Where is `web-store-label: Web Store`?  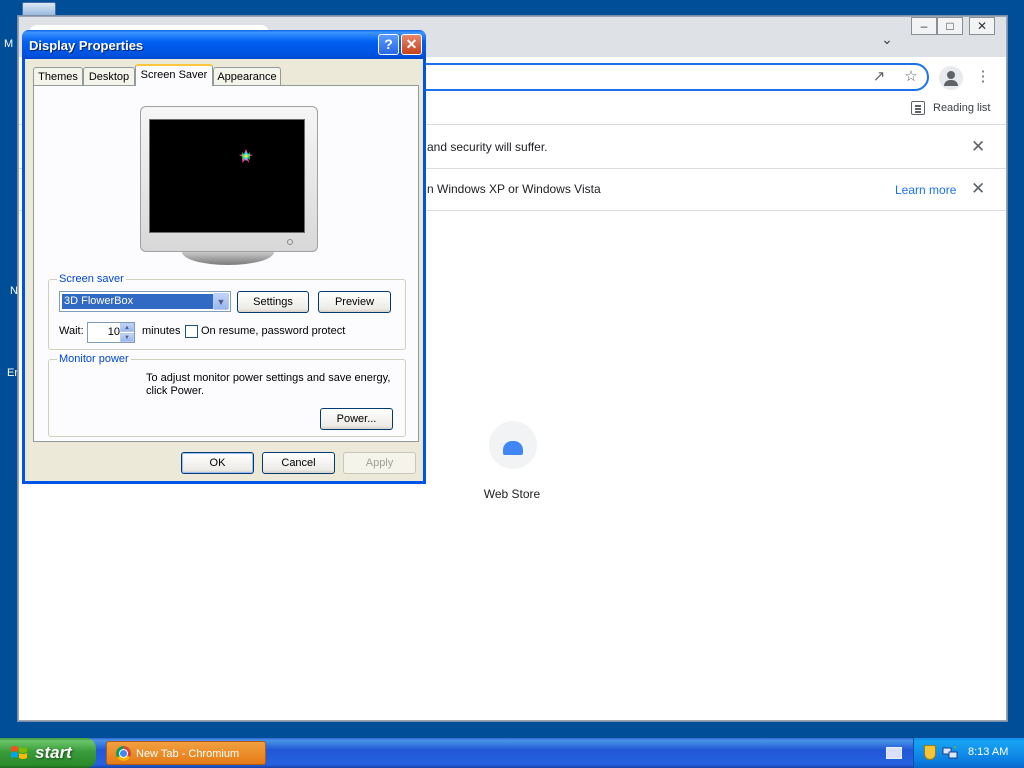 web-store-label: Web Store is located at coordinates (512, 494).